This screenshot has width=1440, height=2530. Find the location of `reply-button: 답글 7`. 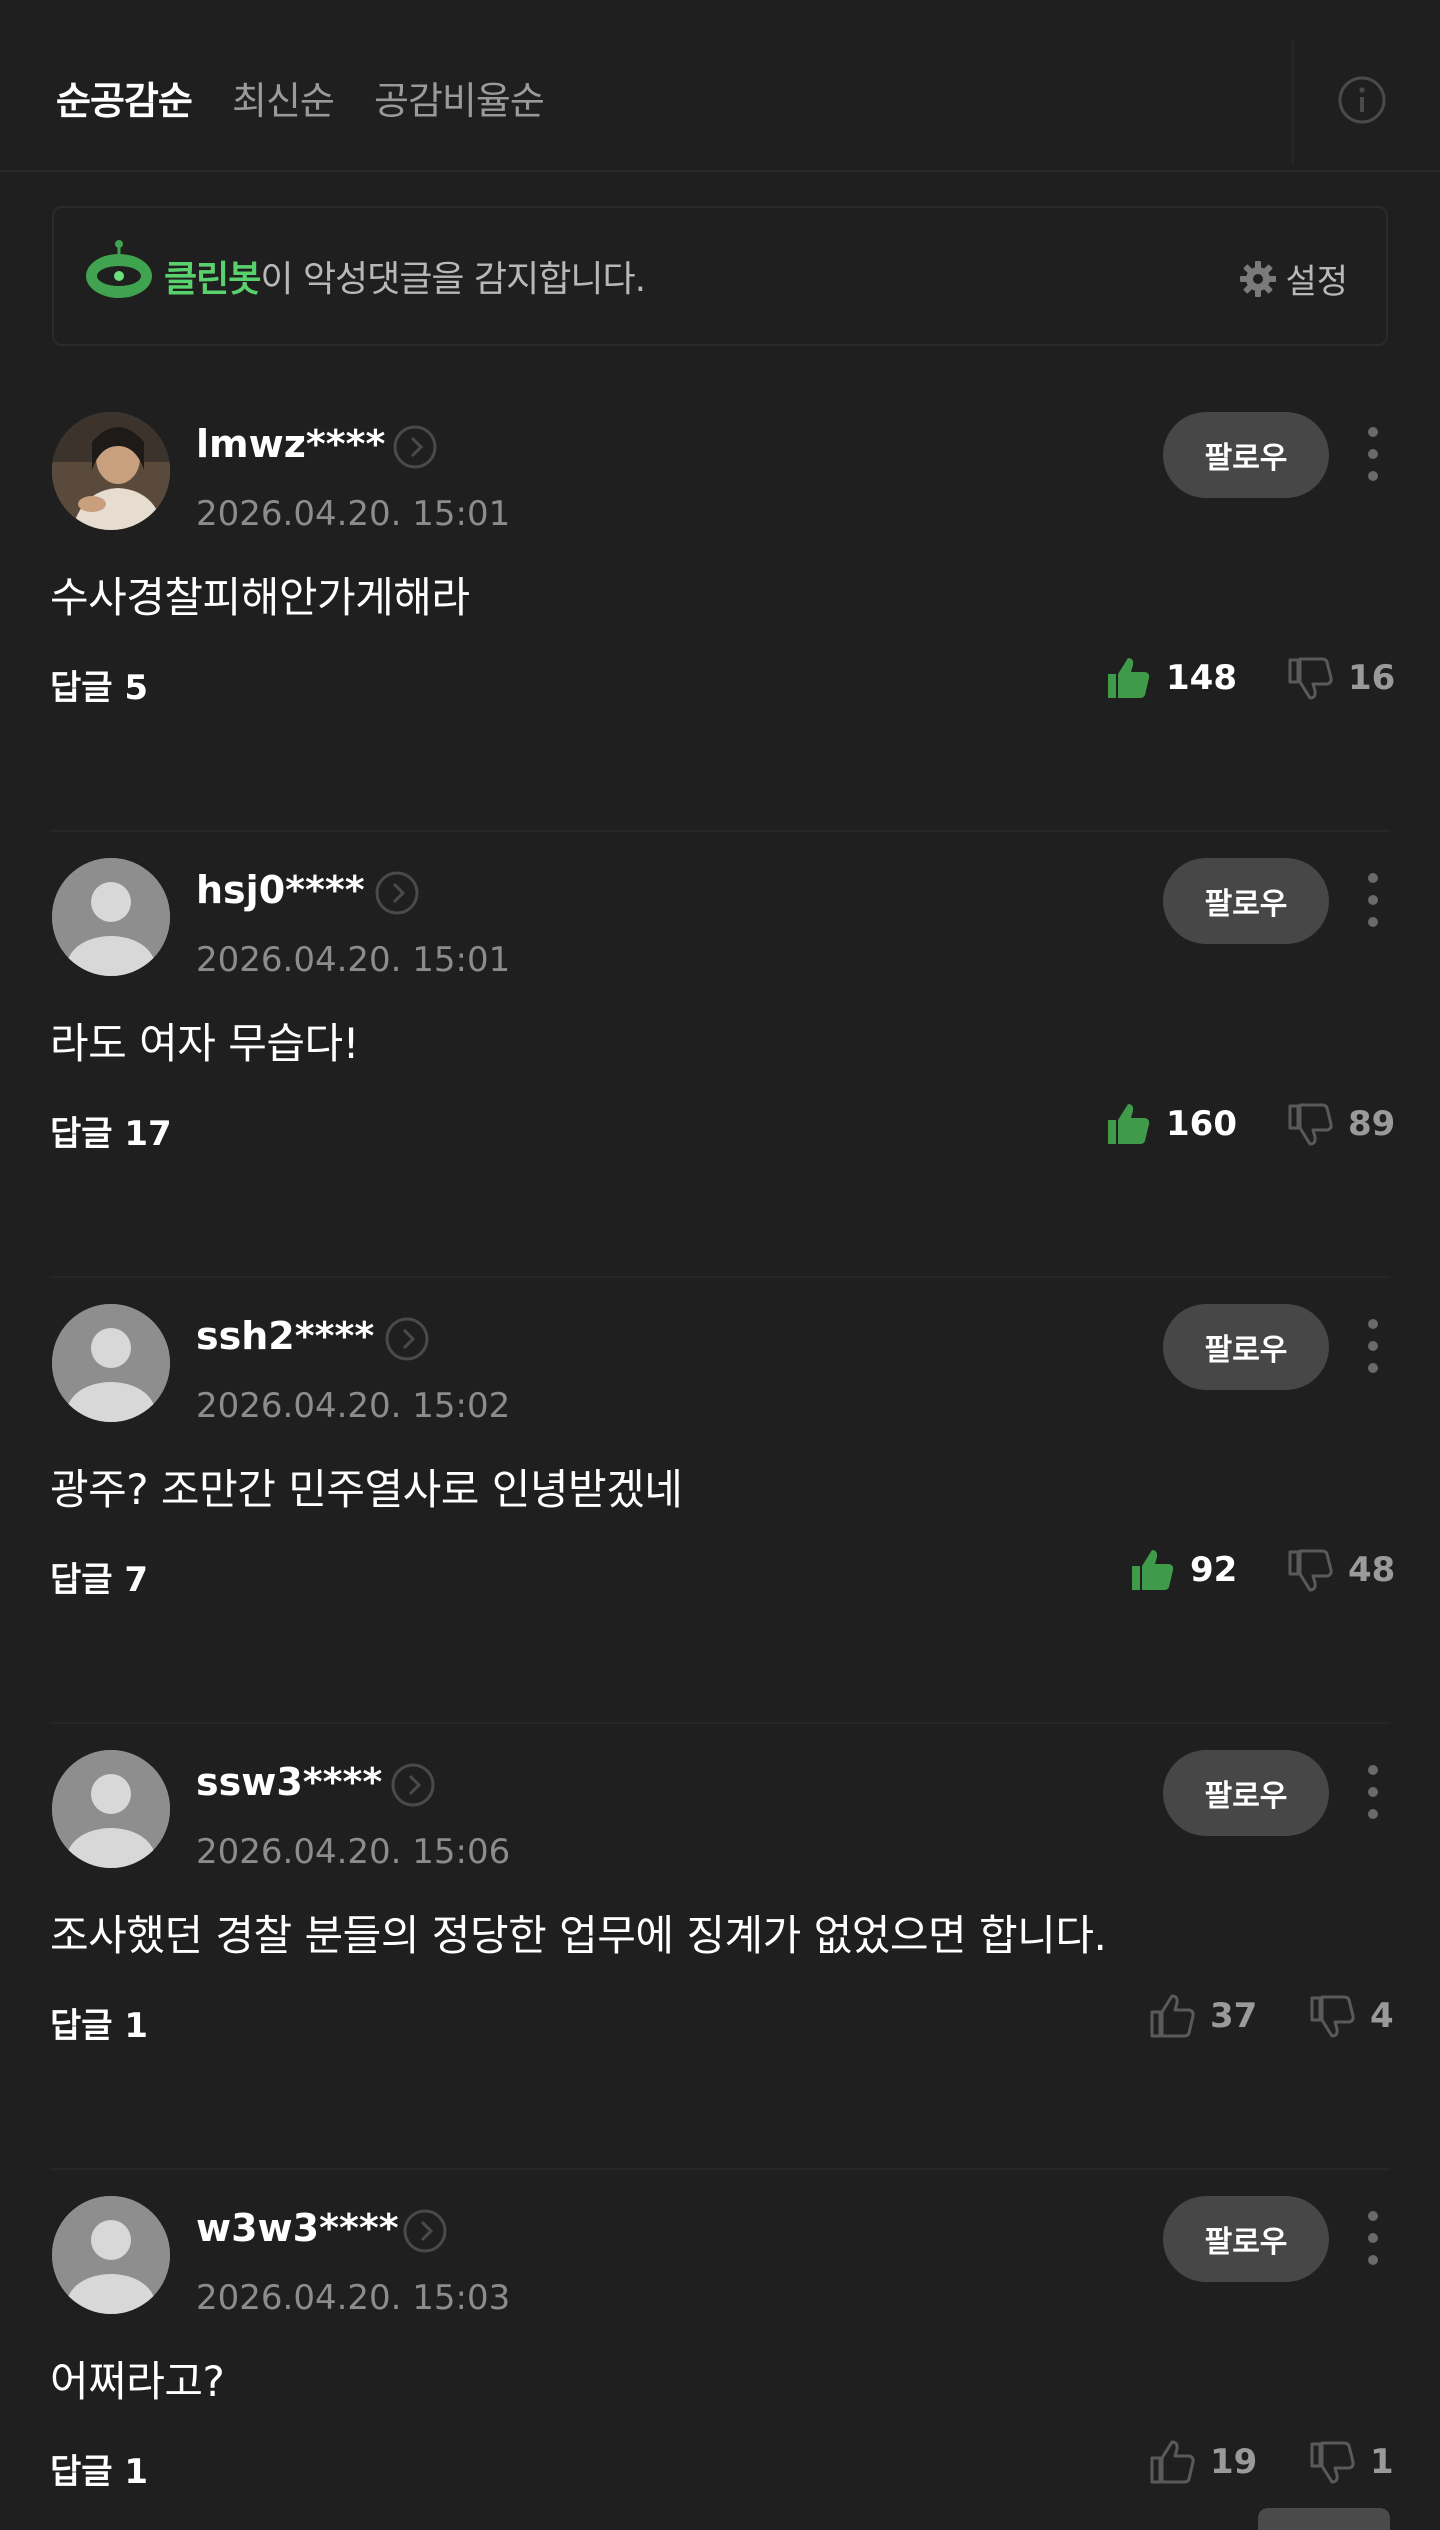

reply-button: 답글 7 is located at coordinates (99, 1576).